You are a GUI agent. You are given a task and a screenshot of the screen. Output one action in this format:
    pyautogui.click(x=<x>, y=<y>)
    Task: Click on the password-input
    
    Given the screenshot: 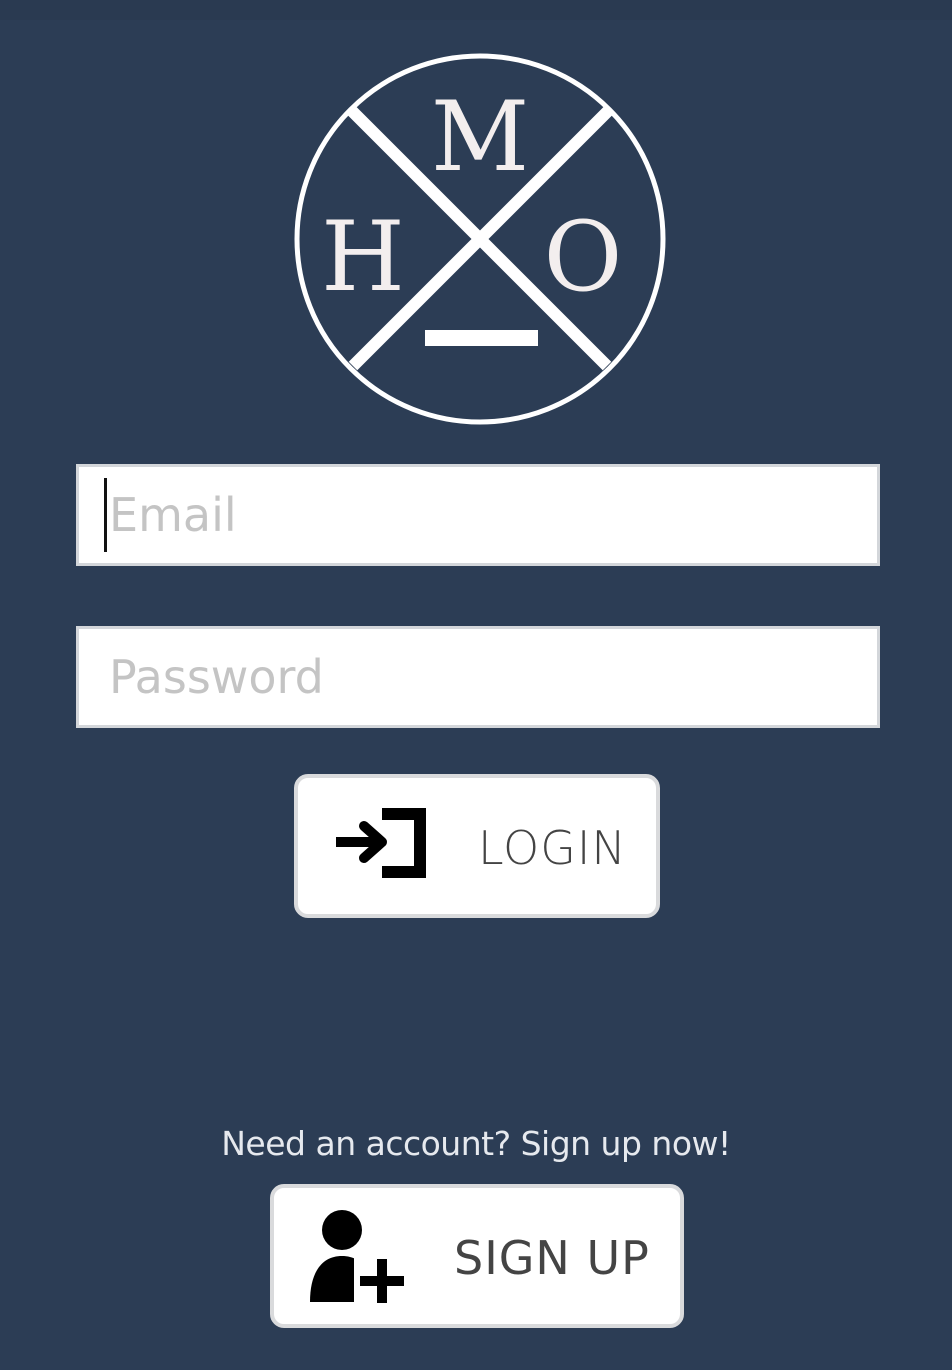 What is the action you would take?
    pyautogui.click(x=478, y=677)
    